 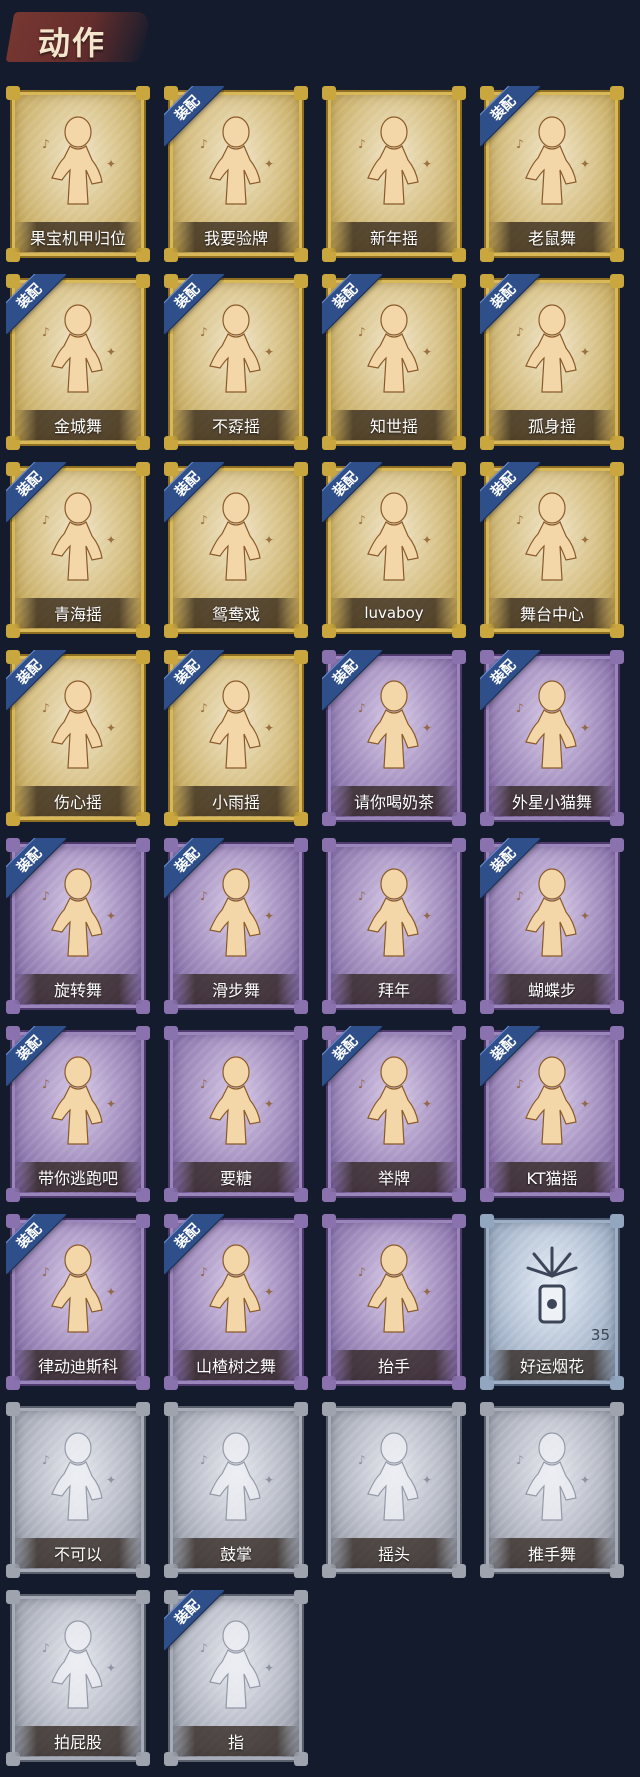 What do you see at coordinates (395, 1476) in the screenshot?
I see `head-shake-pose-icon: ♪✦` at bounding box center [395, 1476].